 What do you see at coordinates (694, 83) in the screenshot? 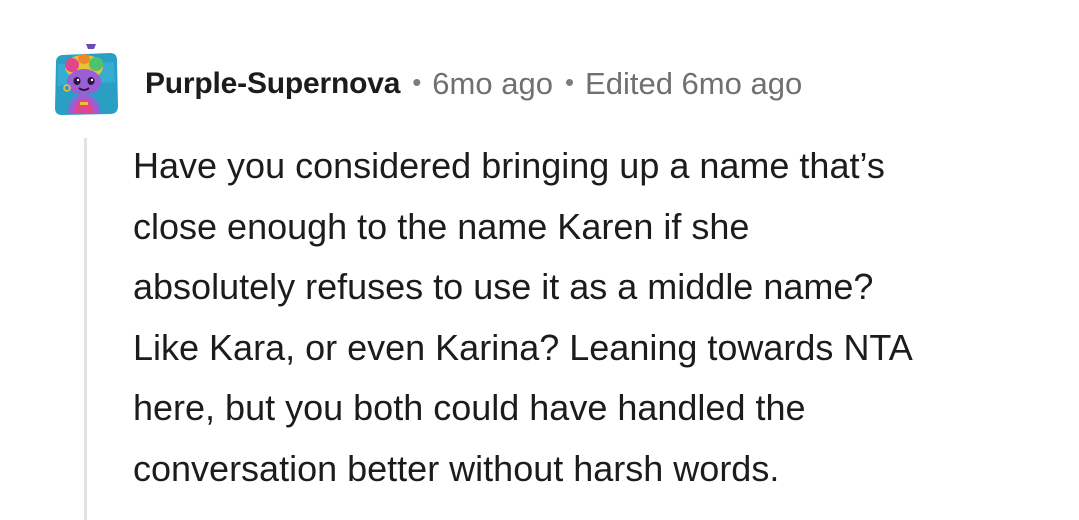
I see `edited-timestamp: Edited 6mo ago` at bounding box center [694, 83].